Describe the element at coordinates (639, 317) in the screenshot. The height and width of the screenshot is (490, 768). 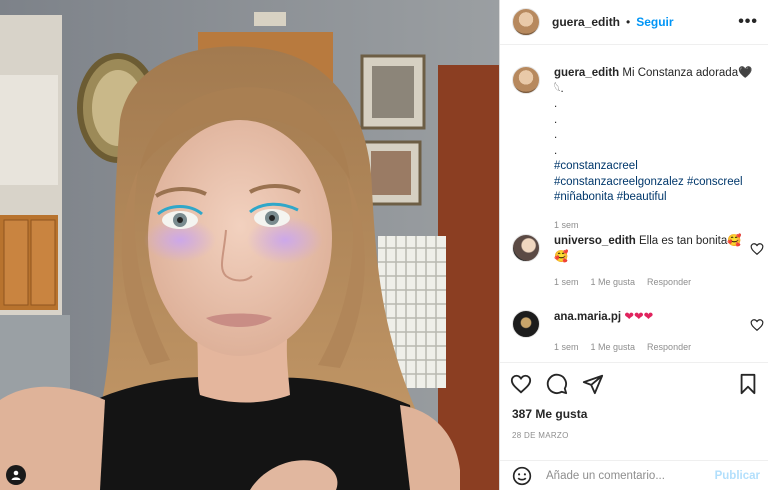
I see `comment-text: ❤❤❤` at that location.